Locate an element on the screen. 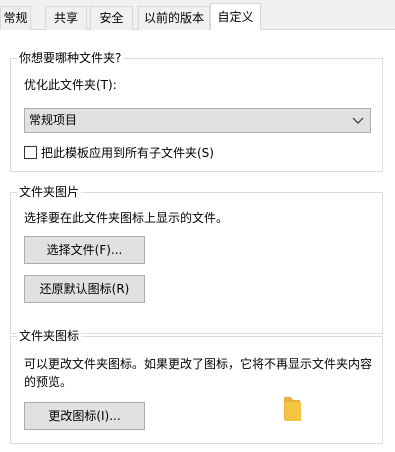  optimize-select-value: 常规项目 is located at coordinates (53, 120).